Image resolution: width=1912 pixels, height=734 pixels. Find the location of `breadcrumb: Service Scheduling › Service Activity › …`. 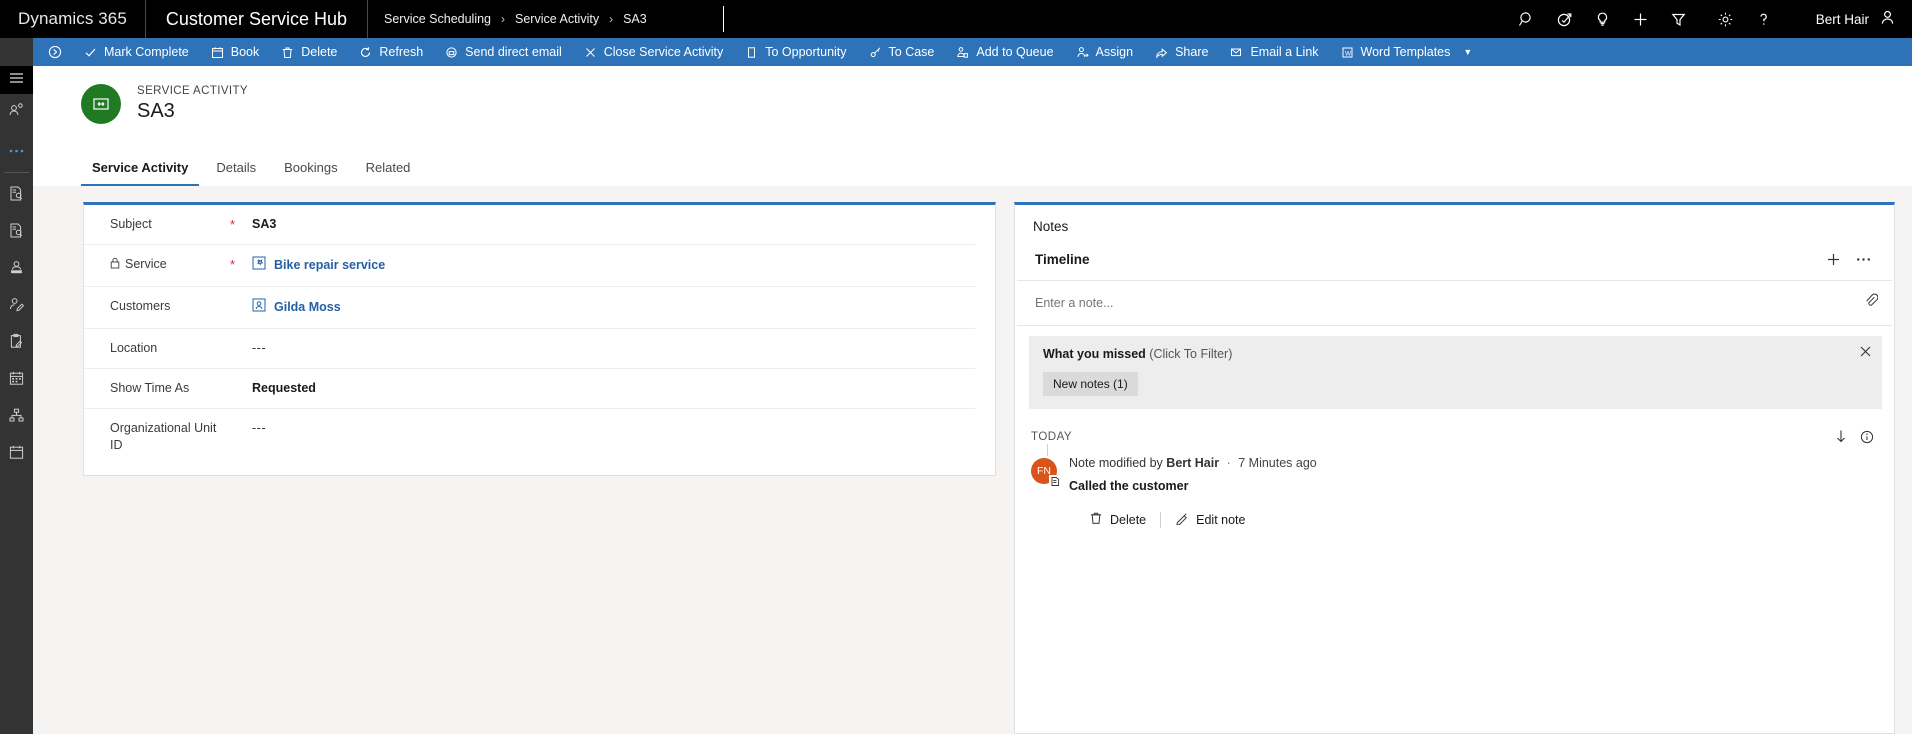

breadcrumb: Service Scheduling › Service Activity › … is located at coordinates (515, 19).